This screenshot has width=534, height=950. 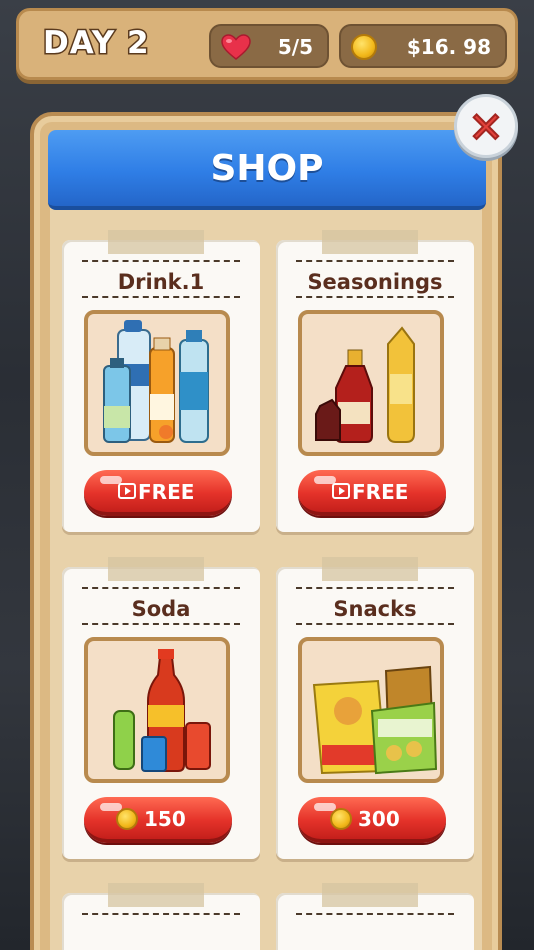 What do you see at coordinates (375, 609) in the screenshot?
I see `item-name: Snacks` at bounding box center [375, 609].